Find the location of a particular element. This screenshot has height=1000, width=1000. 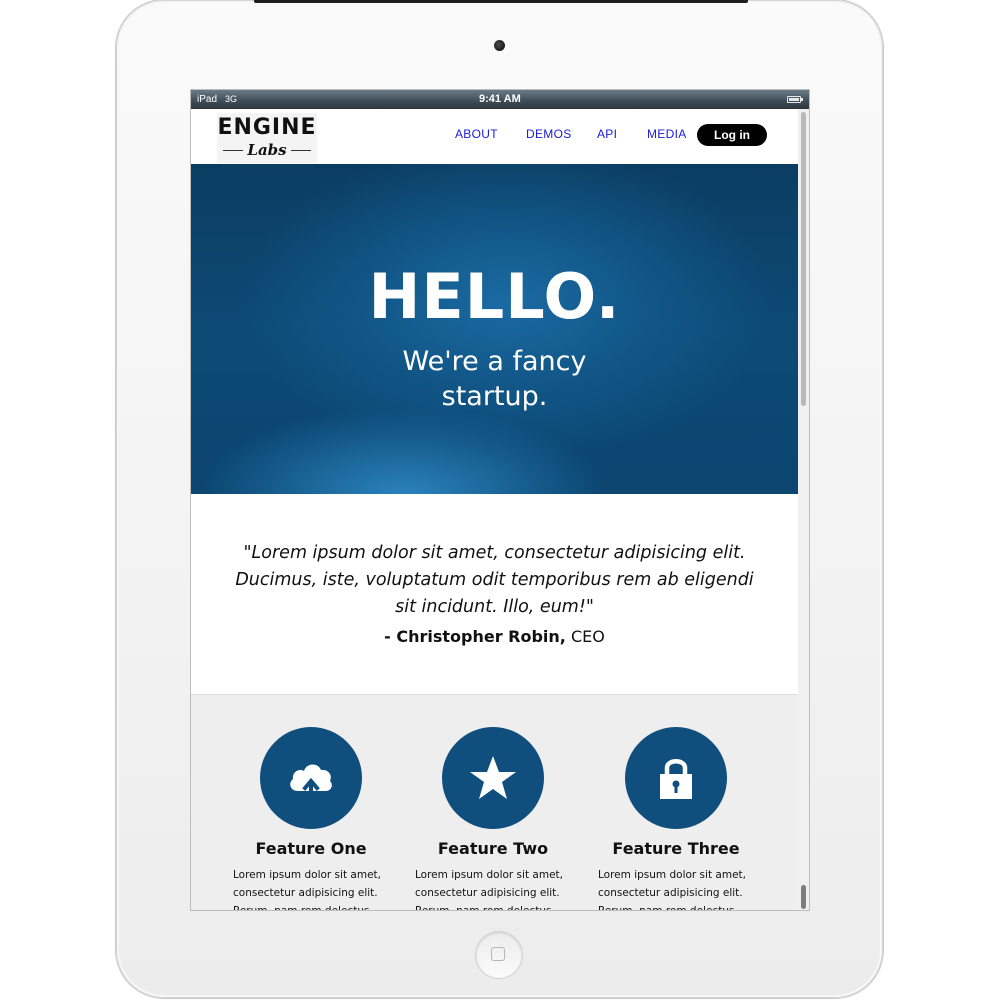

home-square-icon is located at coordinates (498, 954).